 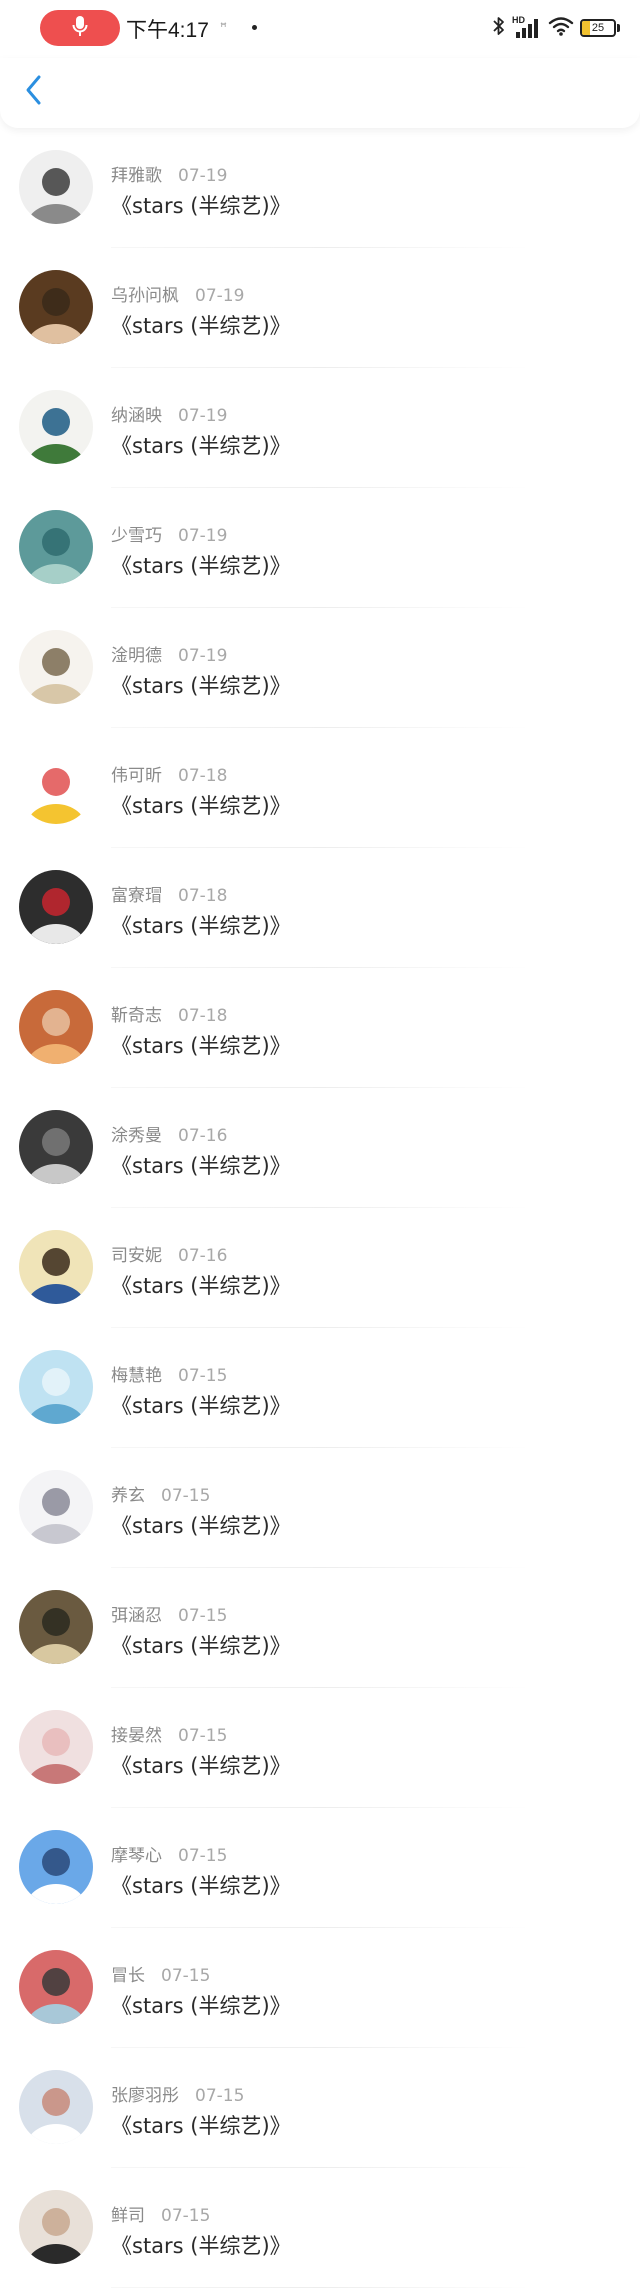 I want to click on comment-meta: 摩琴心 07-15, so click(x=169, y=1853).